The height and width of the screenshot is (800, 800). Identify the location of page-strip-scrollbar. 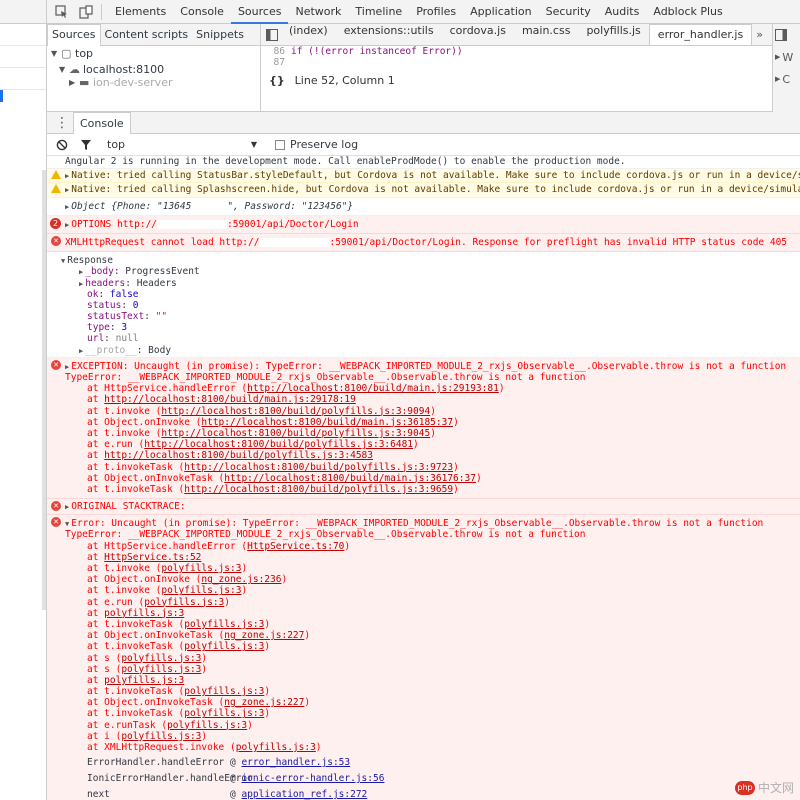
(44, 390).